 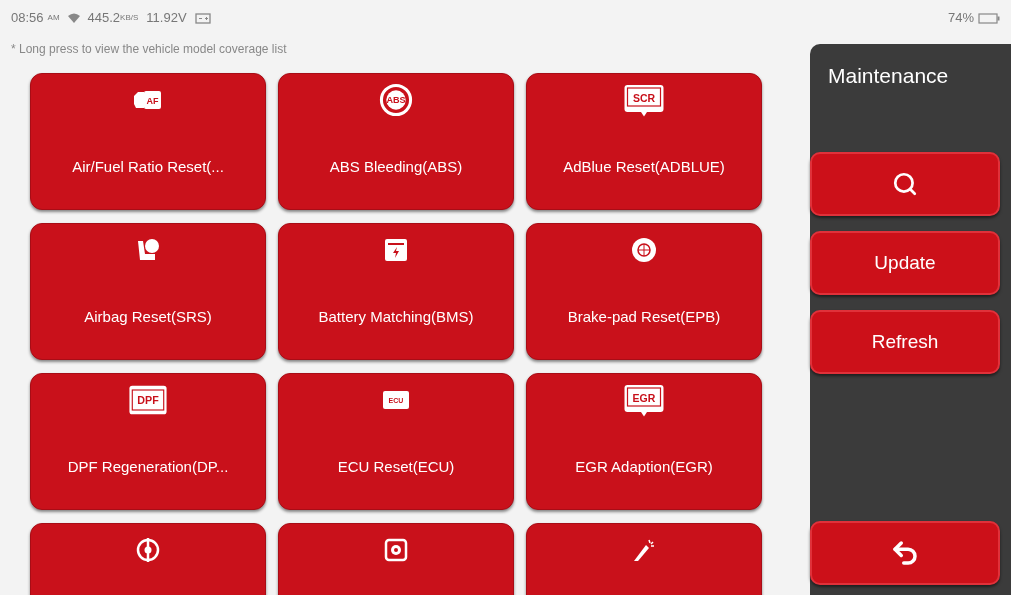 I want to click on search-icon, so click(x=905, y=184).